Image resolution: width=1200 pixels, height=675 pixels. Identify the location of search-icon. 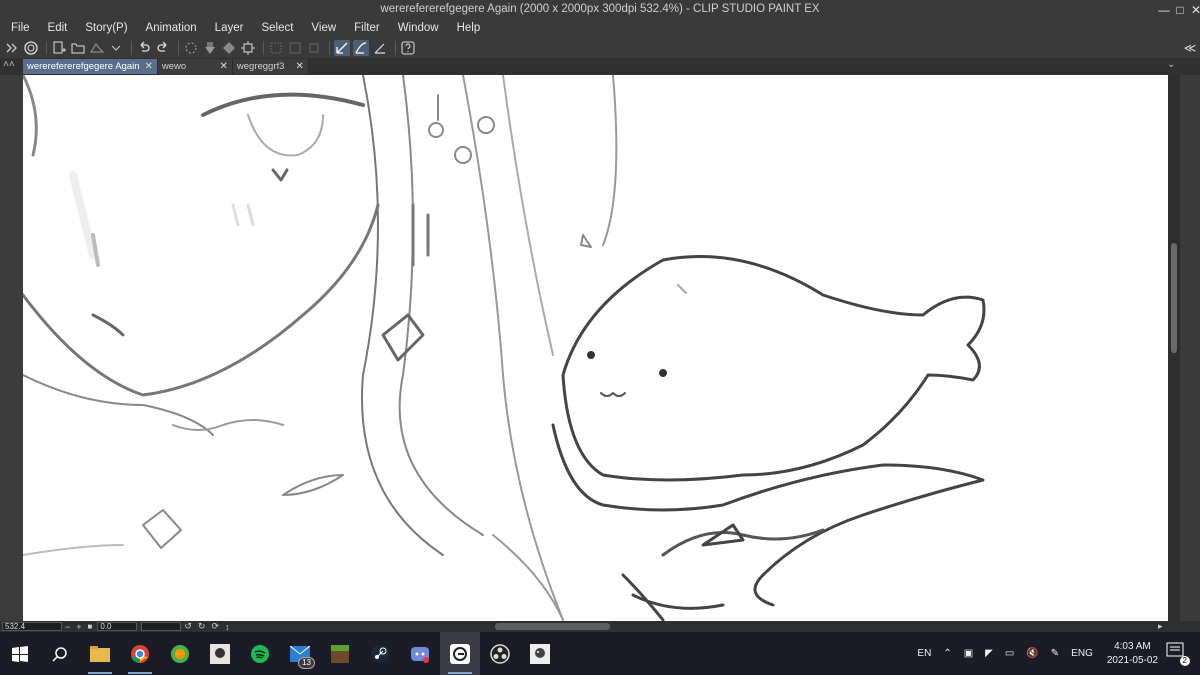
(60, 653).